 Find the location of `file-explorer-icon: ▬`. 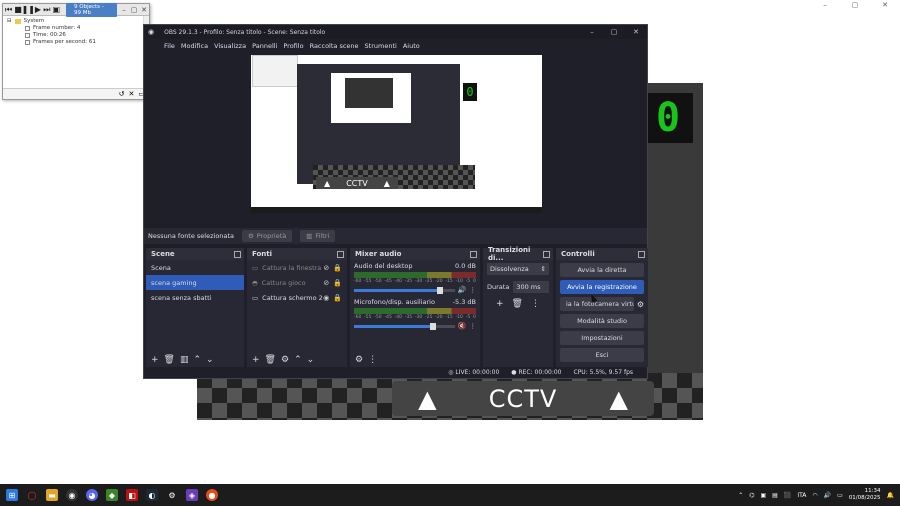

file-explorer-icon: ▬ is located at coordinates (52, 495).